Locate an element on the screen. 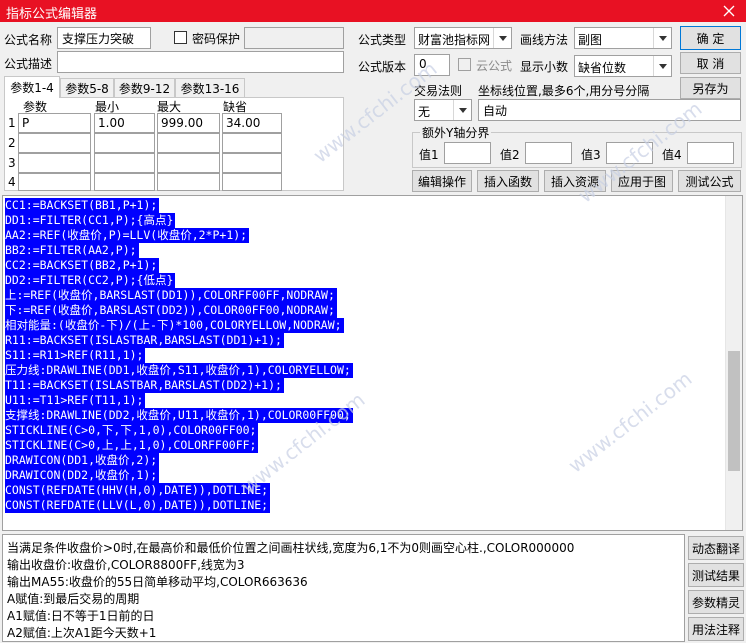  type-select: 财富池指标网 is located at coordinates (463, 38).